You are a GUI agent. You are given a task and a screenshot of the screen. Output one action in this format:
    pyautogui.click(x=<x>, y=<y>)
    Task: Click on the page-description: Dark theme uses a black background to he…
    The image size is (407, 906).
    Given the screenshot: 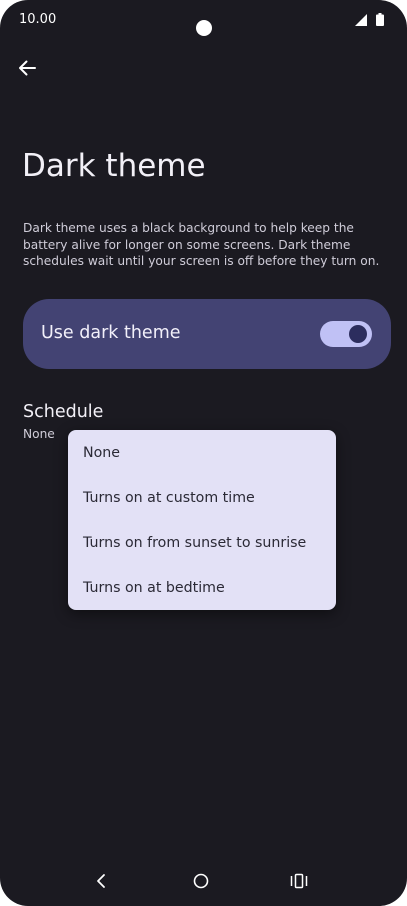 What is the action you would take?
    pyautogui.click(x=201, y=244)
    